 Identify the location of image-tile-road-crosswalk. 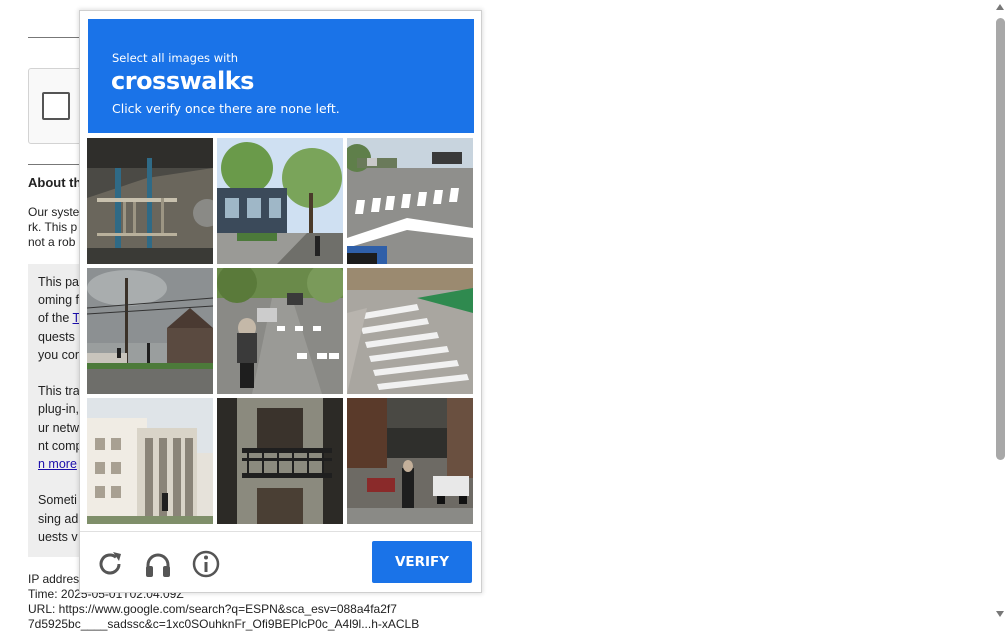
(410, 201).